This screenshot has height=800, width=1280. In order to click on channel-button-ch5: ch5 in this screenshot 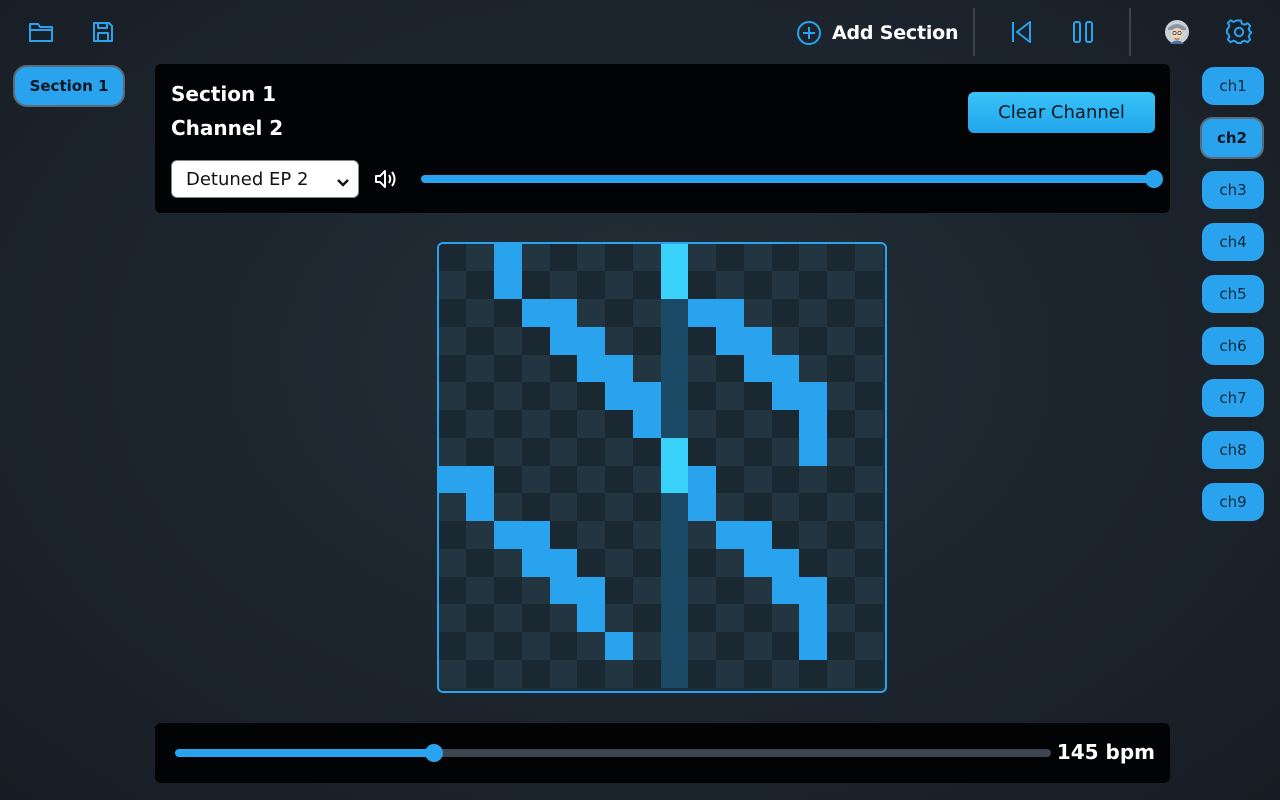, I will do `click(1233, 294)`.